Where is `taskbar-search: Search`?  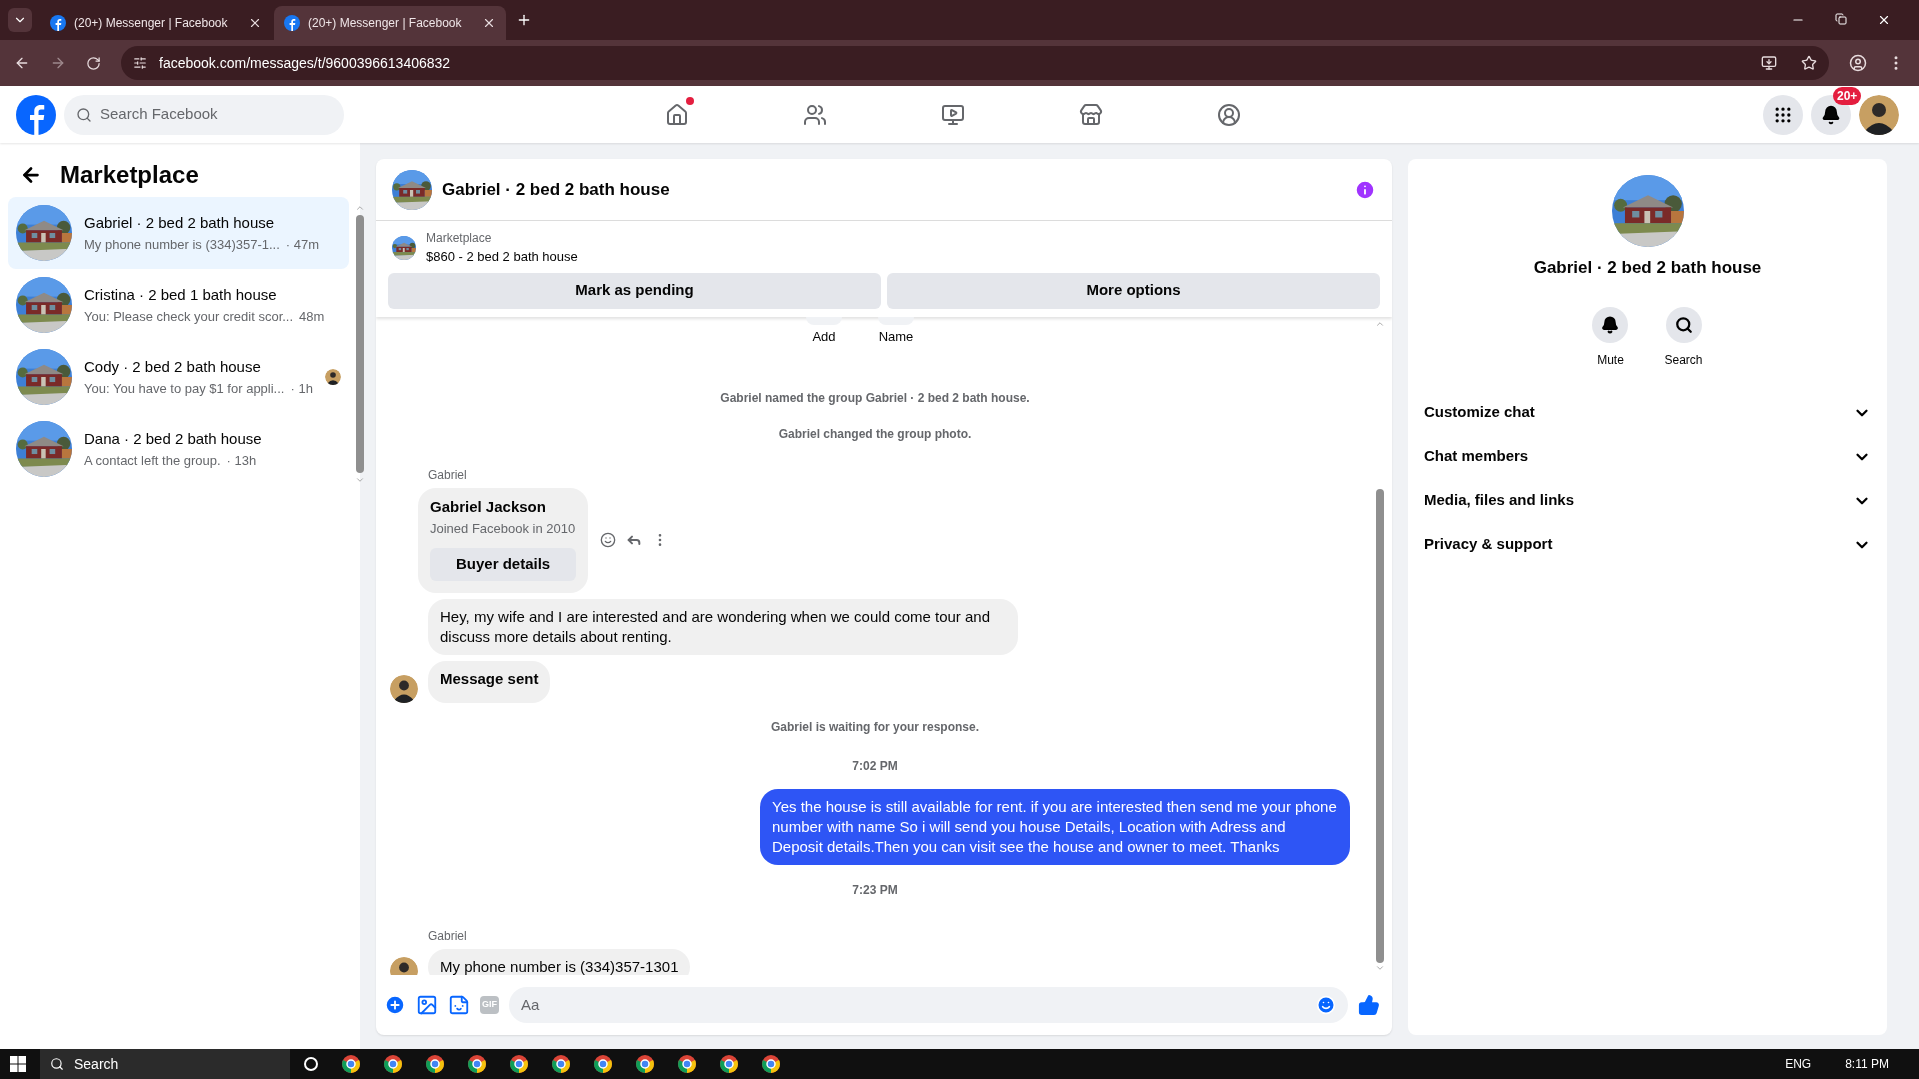
taskbar-search: Search is located at coordinates (165, 1064).